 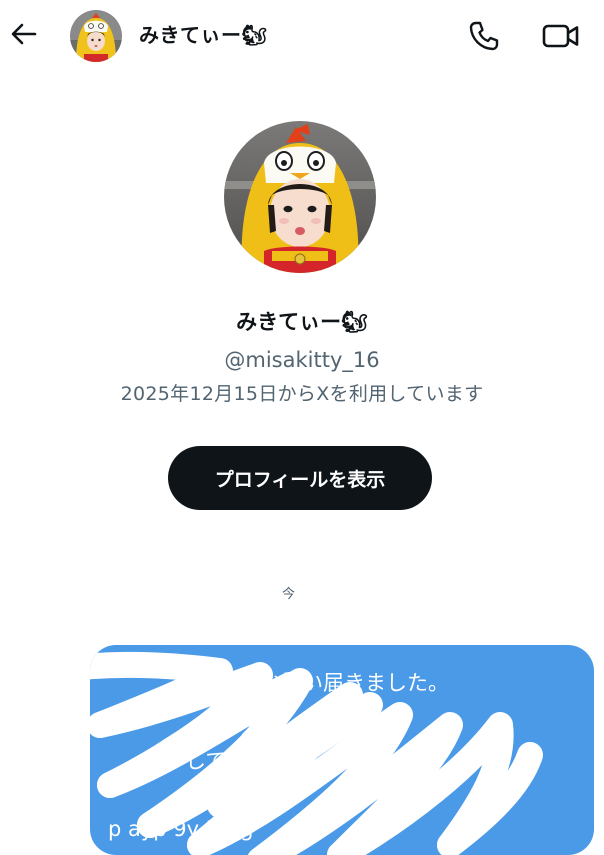 I want to click on conversation-header: みきてぃー🐿, so click(x=302, y=36).